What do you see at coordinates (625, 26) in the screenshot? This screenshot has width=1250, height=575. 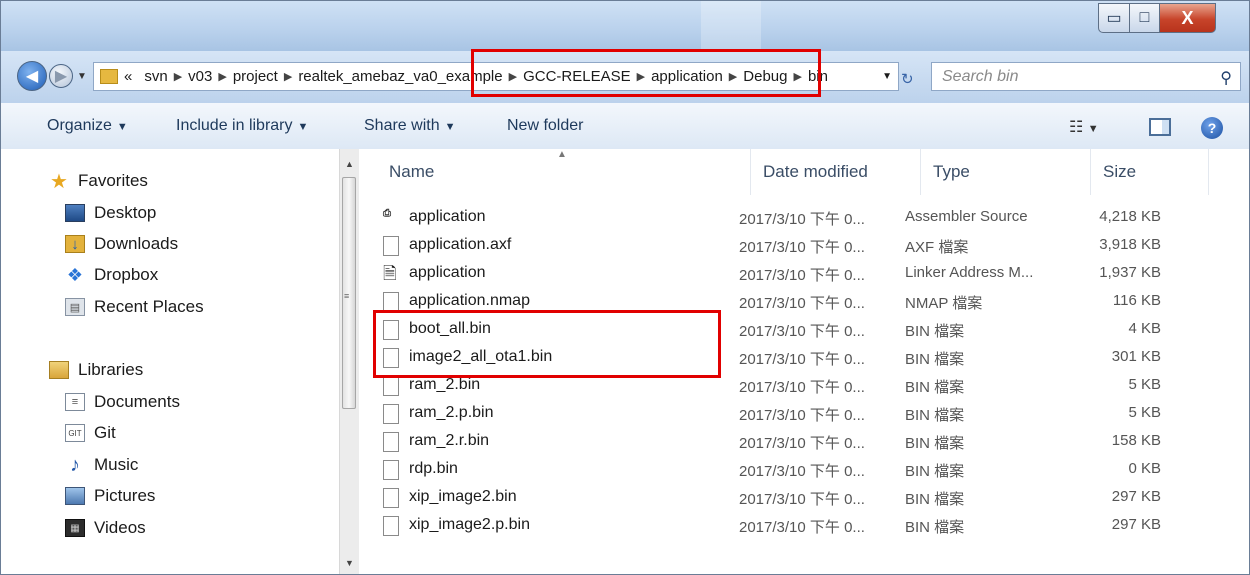 I see `title-bar: ▭ □ X` at bounding box center [625, 26].